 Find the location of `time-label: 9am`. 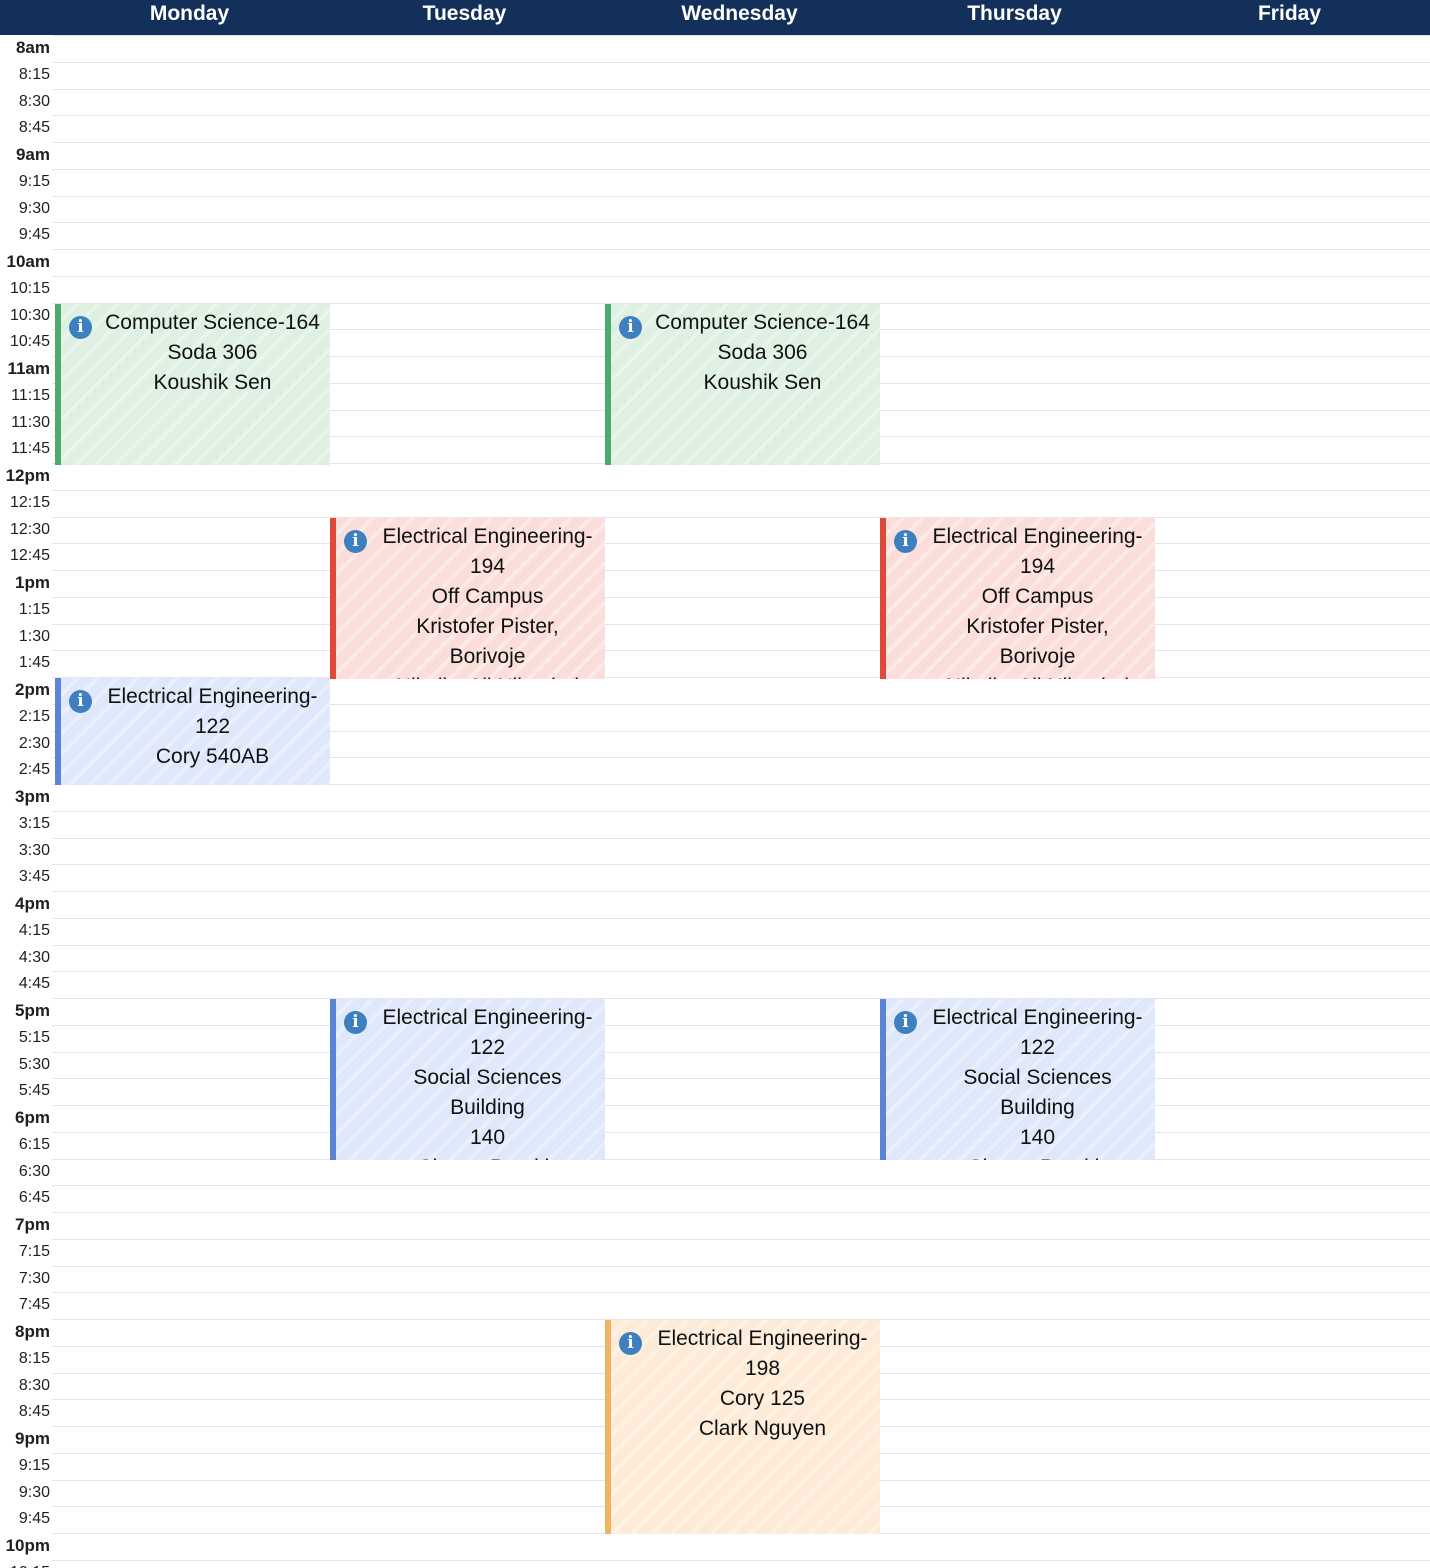

time-label: 9am is located at coordinates (32, 154).